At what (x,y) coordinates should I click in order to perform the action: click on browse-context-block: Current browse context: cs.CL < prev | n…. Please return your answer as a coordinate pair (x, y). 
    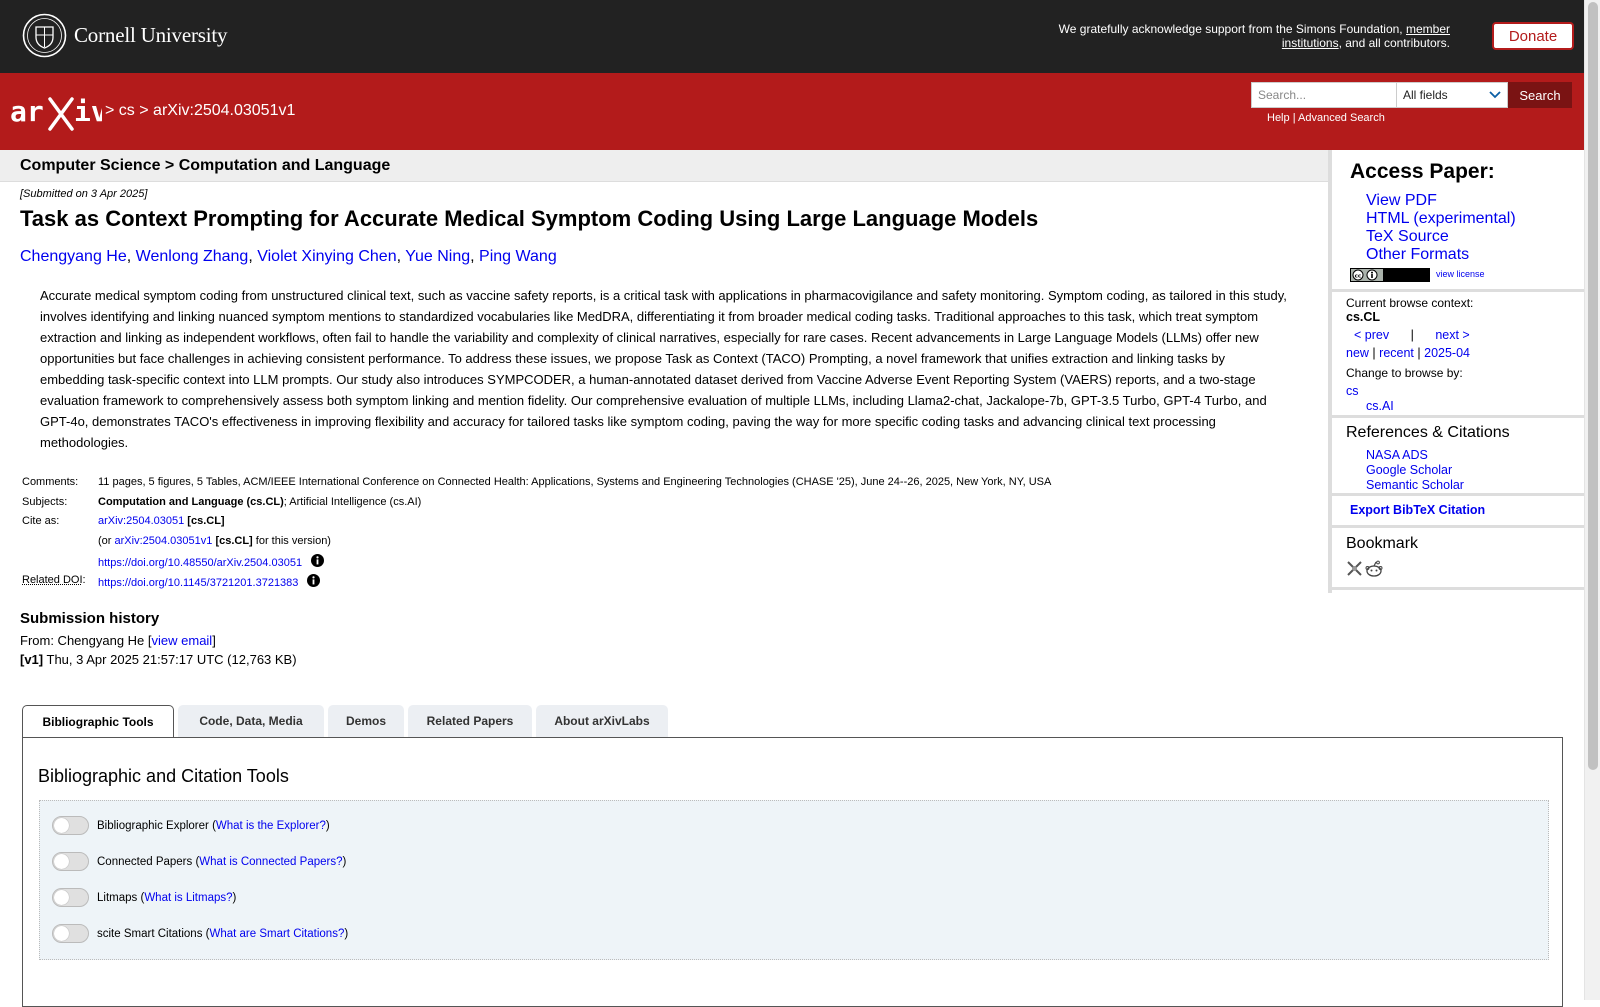
    Looking at the image, I should click on (1458, 355).